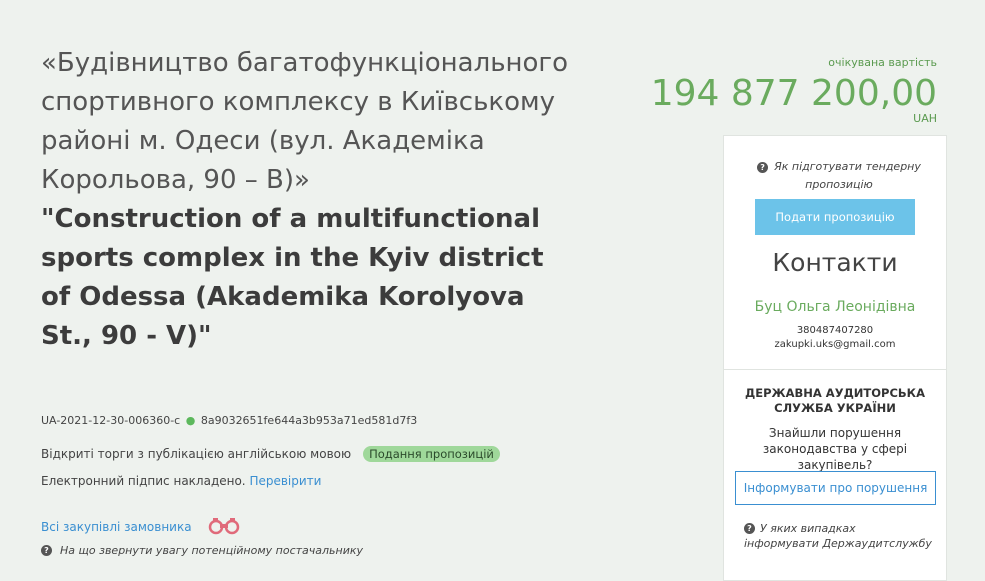 The width and height of the screenshot is (985, 581). I want to click on price-amount: 194 877 200,00, so click(793, 93).